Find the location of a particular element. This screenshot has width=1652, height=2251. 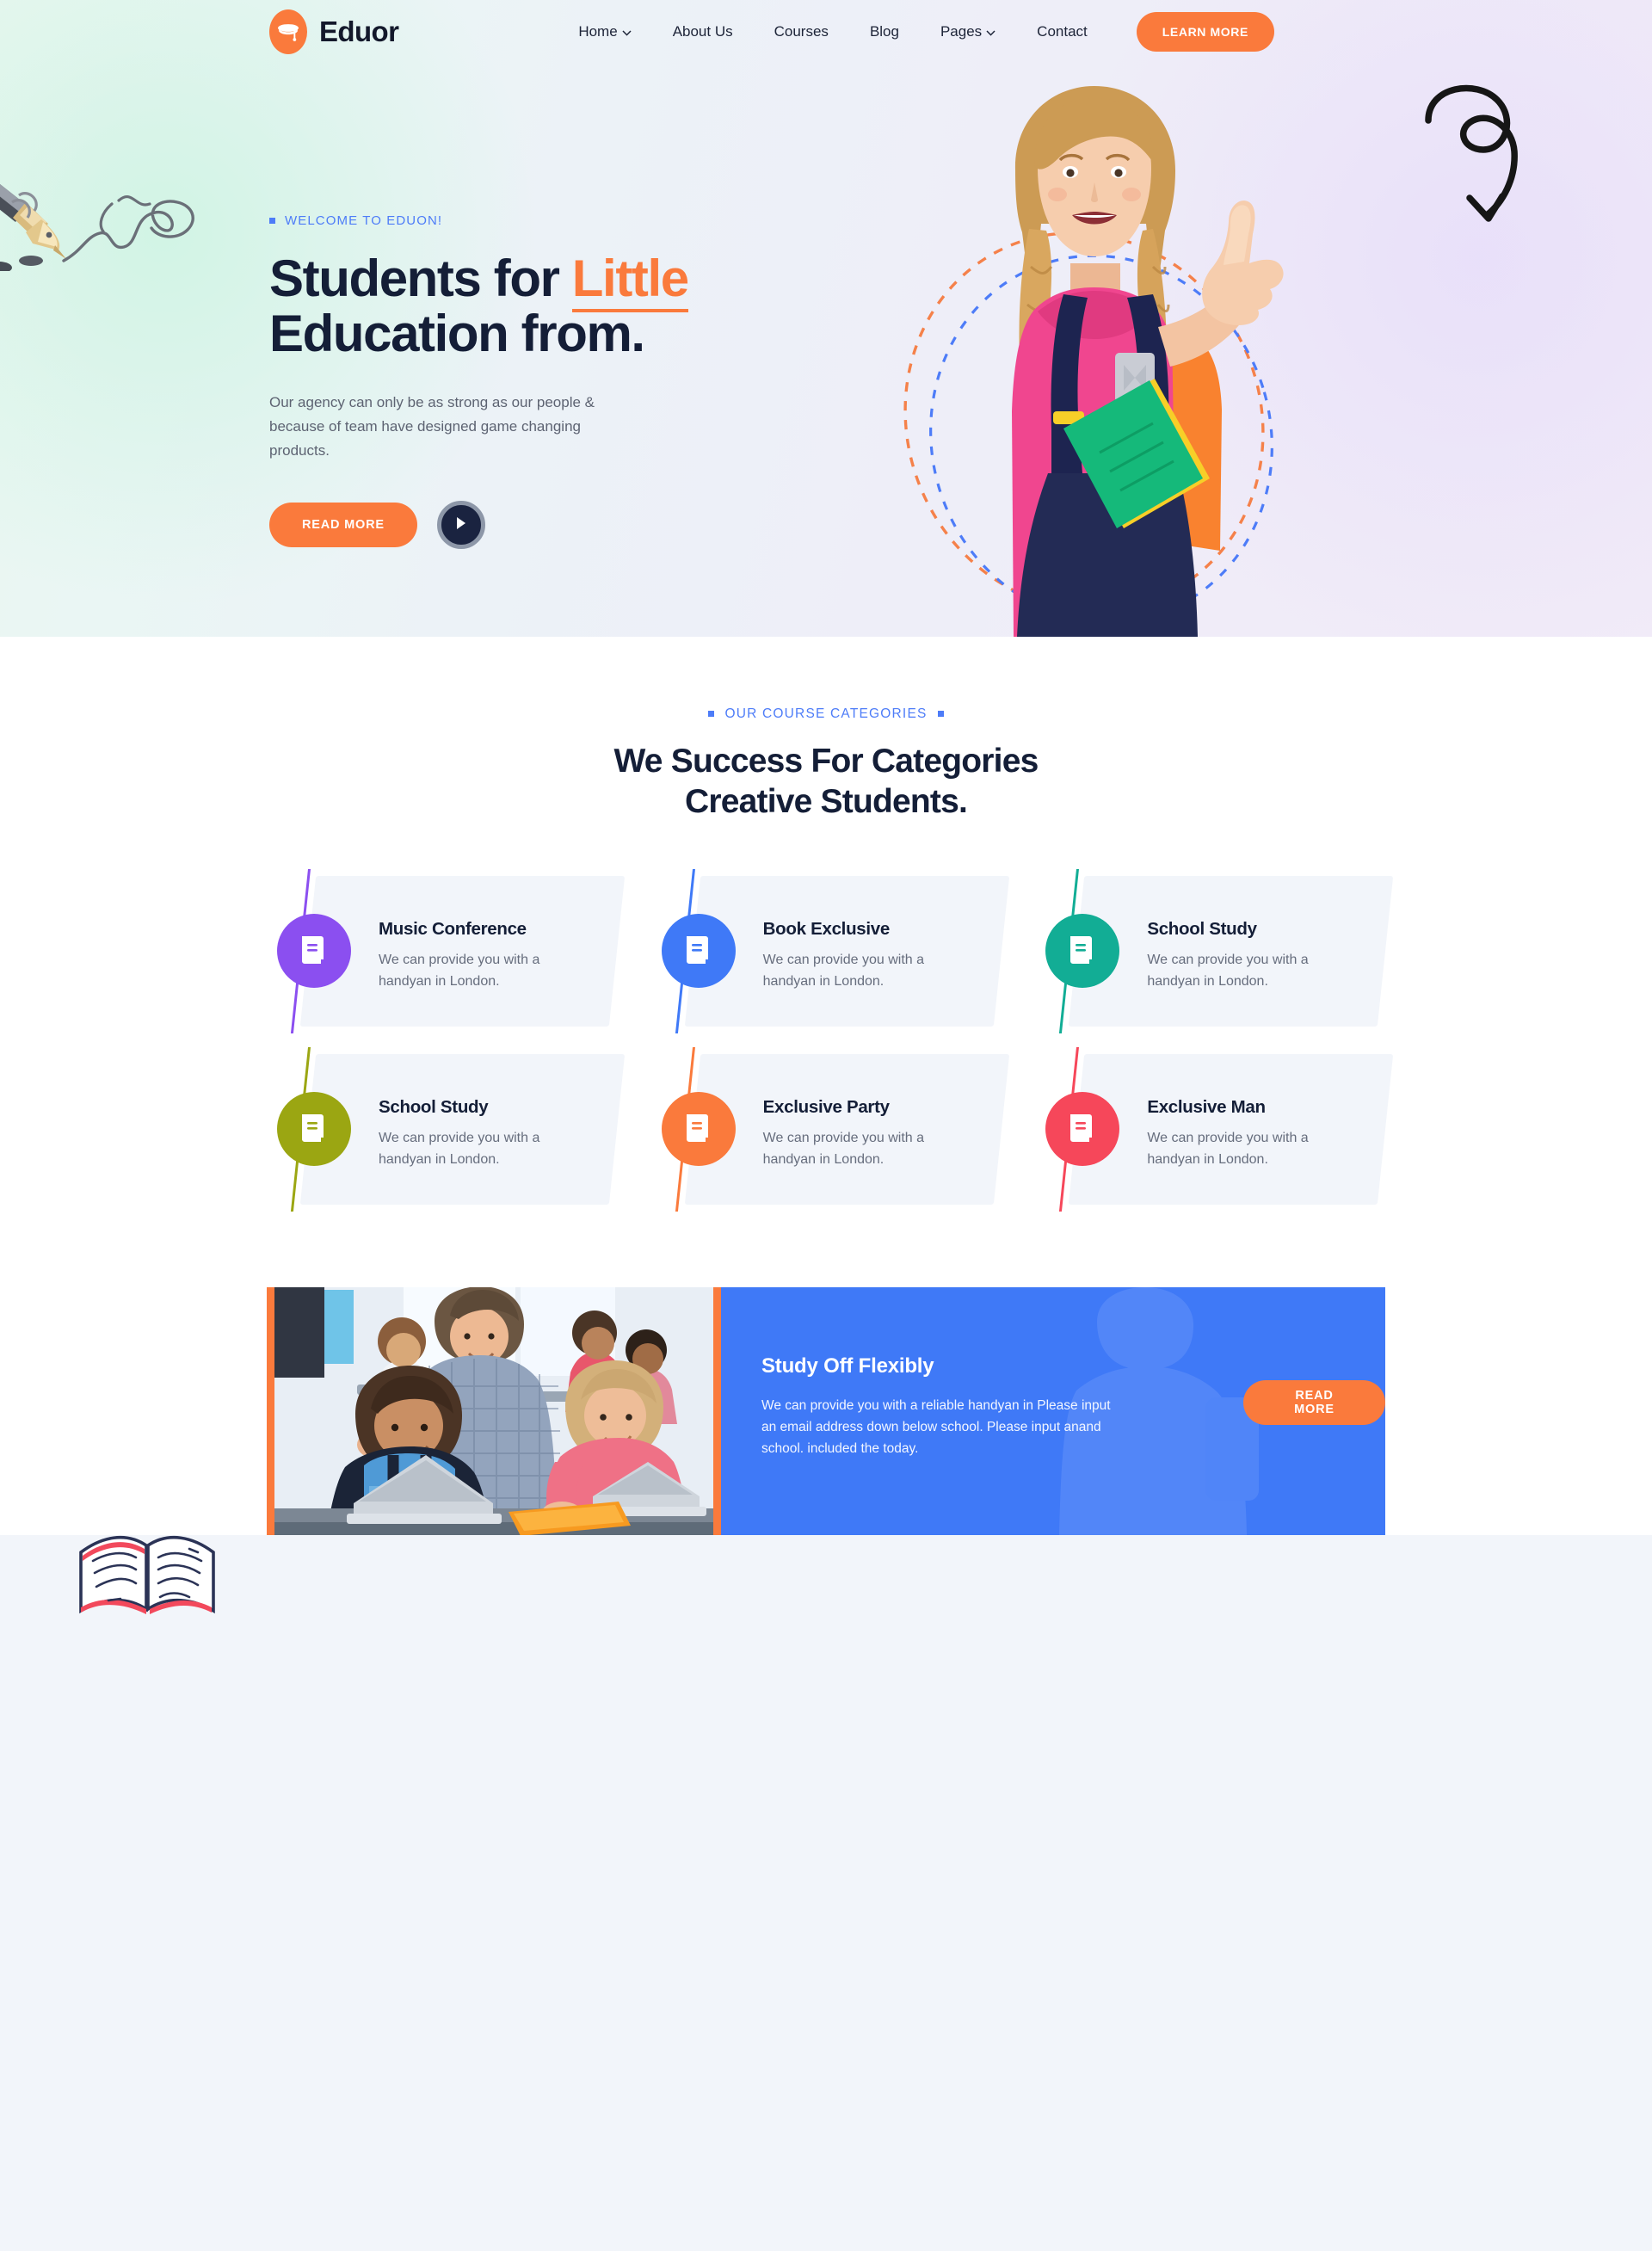

logo: Eduor is located at coordinates (334, 31).